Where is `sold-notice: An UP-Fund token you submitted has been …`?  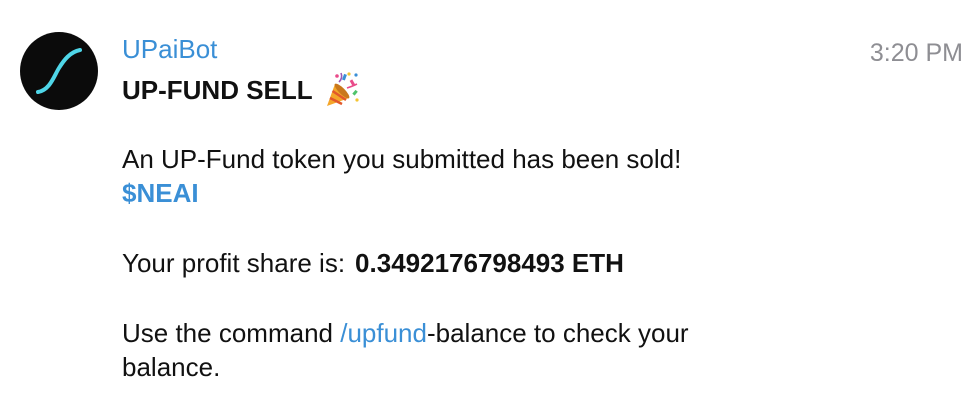 sold-notice: An UP-Fund token you submitted has been … is located at coordinates (402, 159).